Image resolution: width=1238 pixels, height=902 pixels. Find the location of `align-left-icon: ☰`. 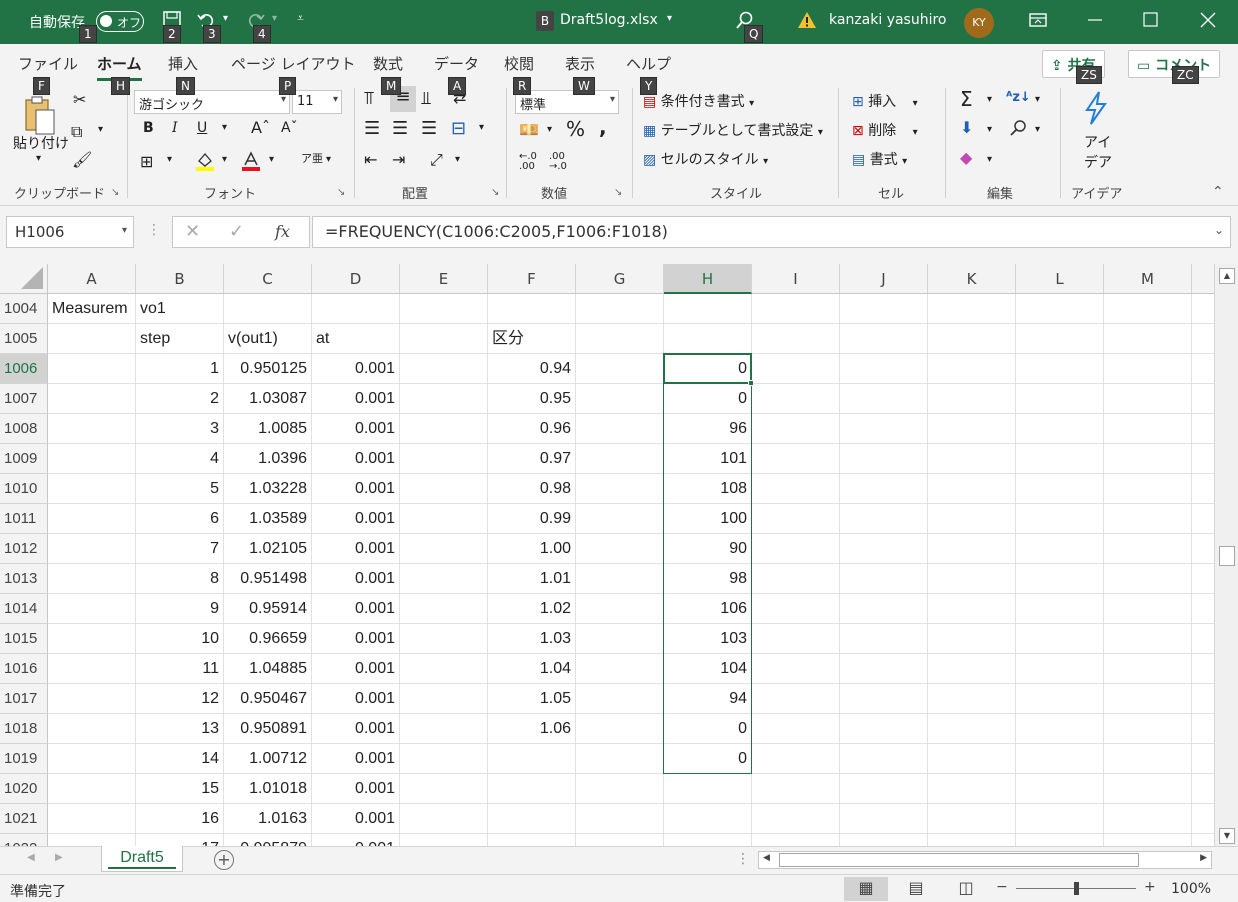

align-left-icon: ☰ is located at coordinates (372, 128).